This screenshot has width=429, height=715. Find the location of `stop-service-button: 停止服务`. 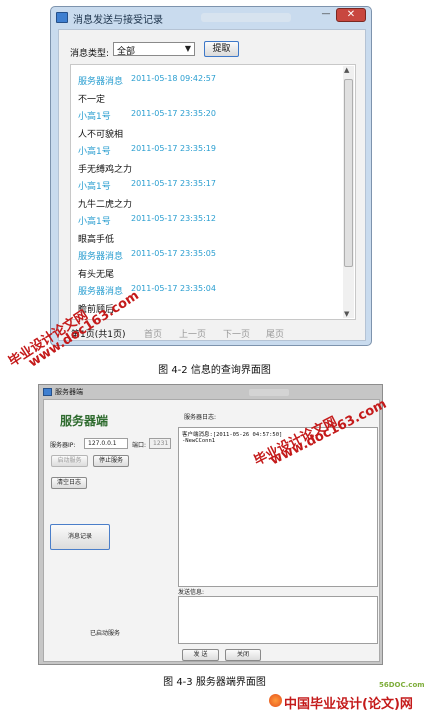

stop-service-button: 停止服务 is located at coordinates (111, 461).